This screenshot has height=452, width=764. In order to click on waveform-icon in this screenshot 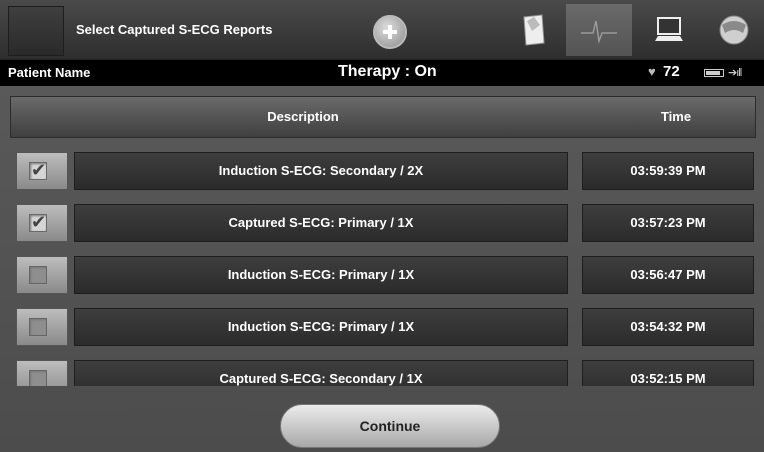, I will do `click(599, 32)`.